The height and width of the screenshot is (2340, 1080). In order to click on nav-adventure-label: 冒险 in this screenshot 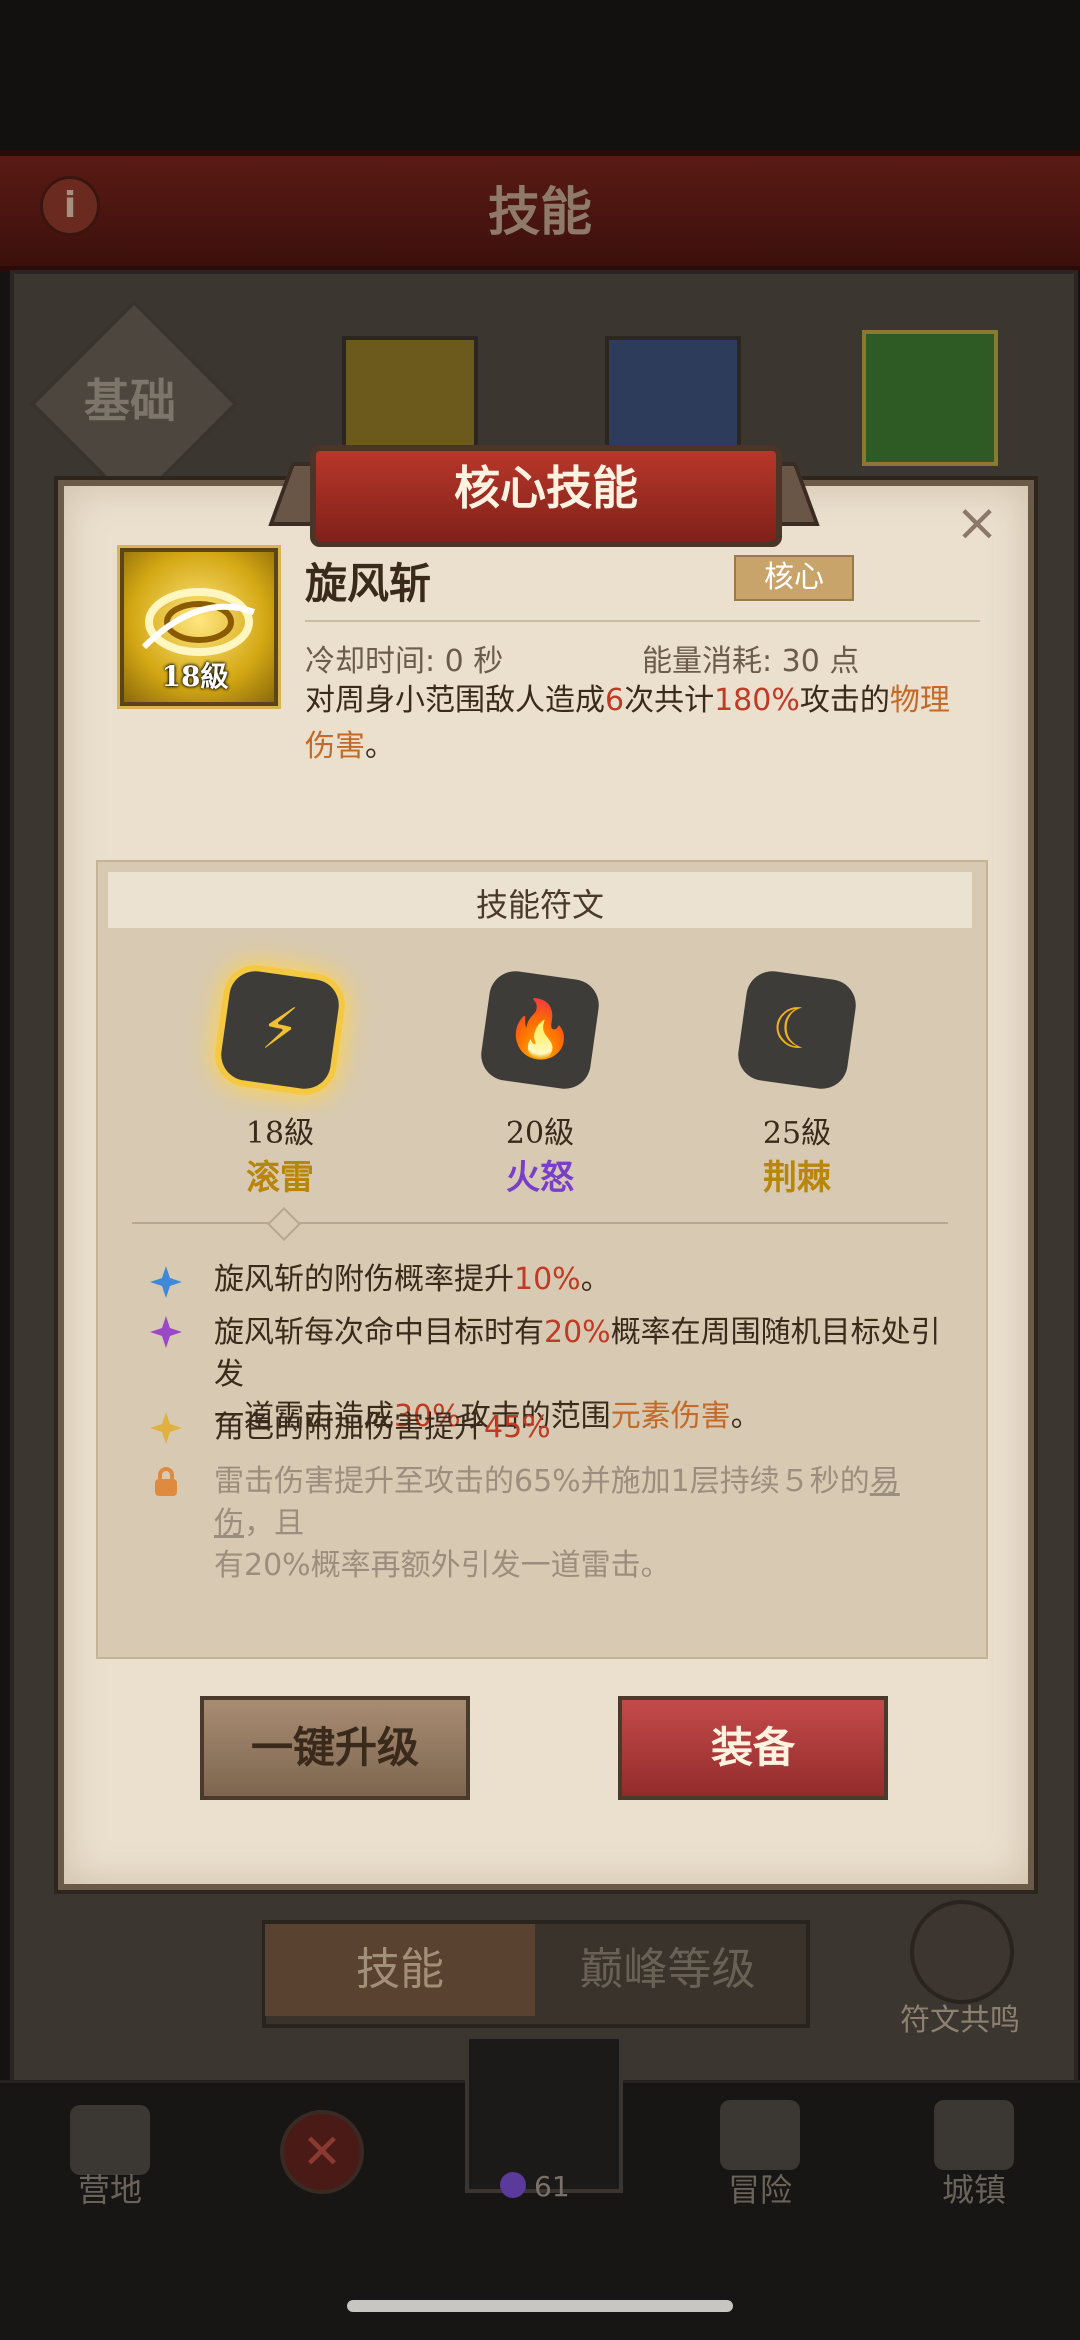, I will do `click(759, 2190)`.